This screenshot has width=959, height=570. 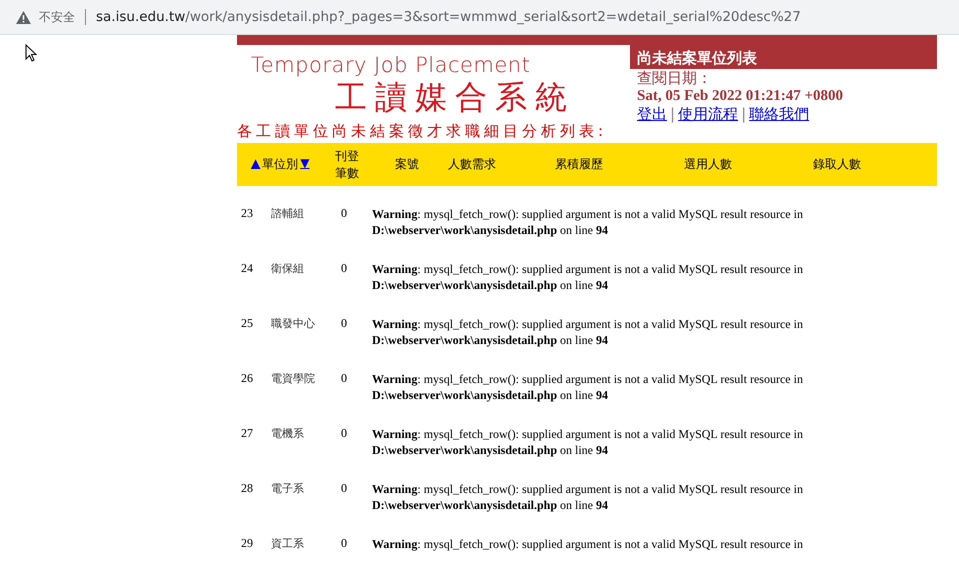 I want to click on date-text: Sat, 05 Feb 2022 01:21:47 +0800, so click(x=740, y=96).